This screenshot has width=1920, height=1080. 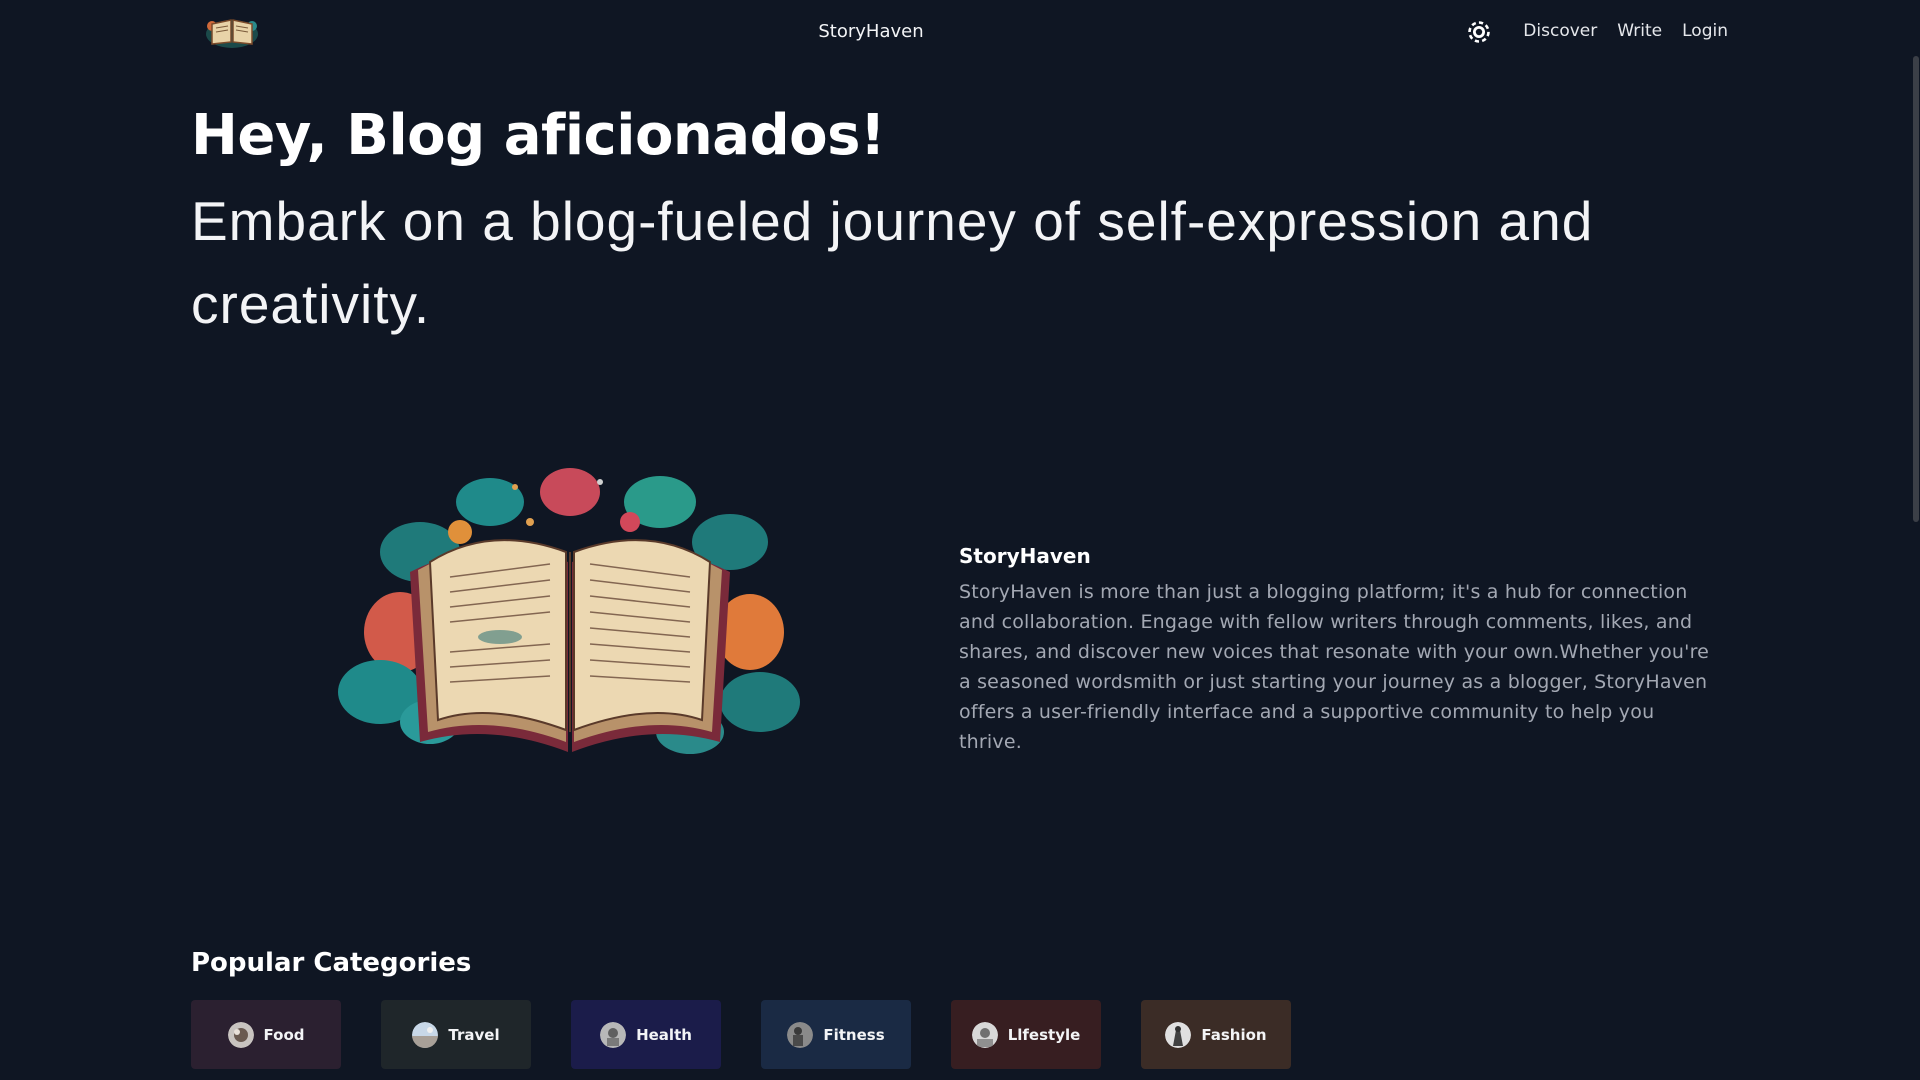 I want to click on category-label: Fitness, so click(x=854, y=1034).